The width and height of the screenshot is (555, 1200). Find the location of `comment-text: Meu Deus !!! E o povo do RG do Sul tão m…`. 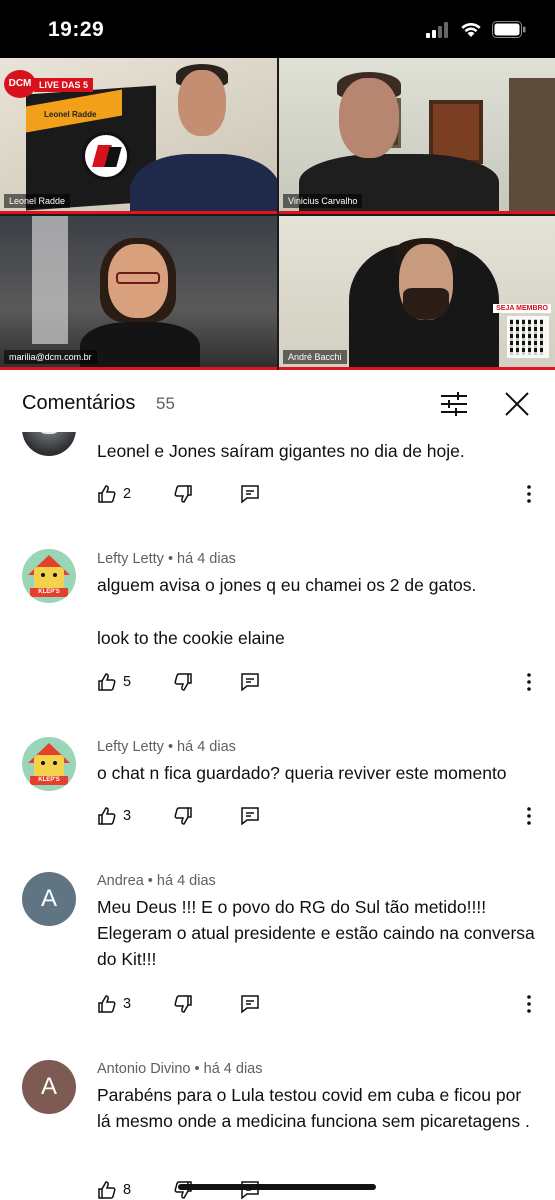

comment-text: Meu Deus !!! E o povo do RG do Sul tão m… is located at coordinates (316, 933).